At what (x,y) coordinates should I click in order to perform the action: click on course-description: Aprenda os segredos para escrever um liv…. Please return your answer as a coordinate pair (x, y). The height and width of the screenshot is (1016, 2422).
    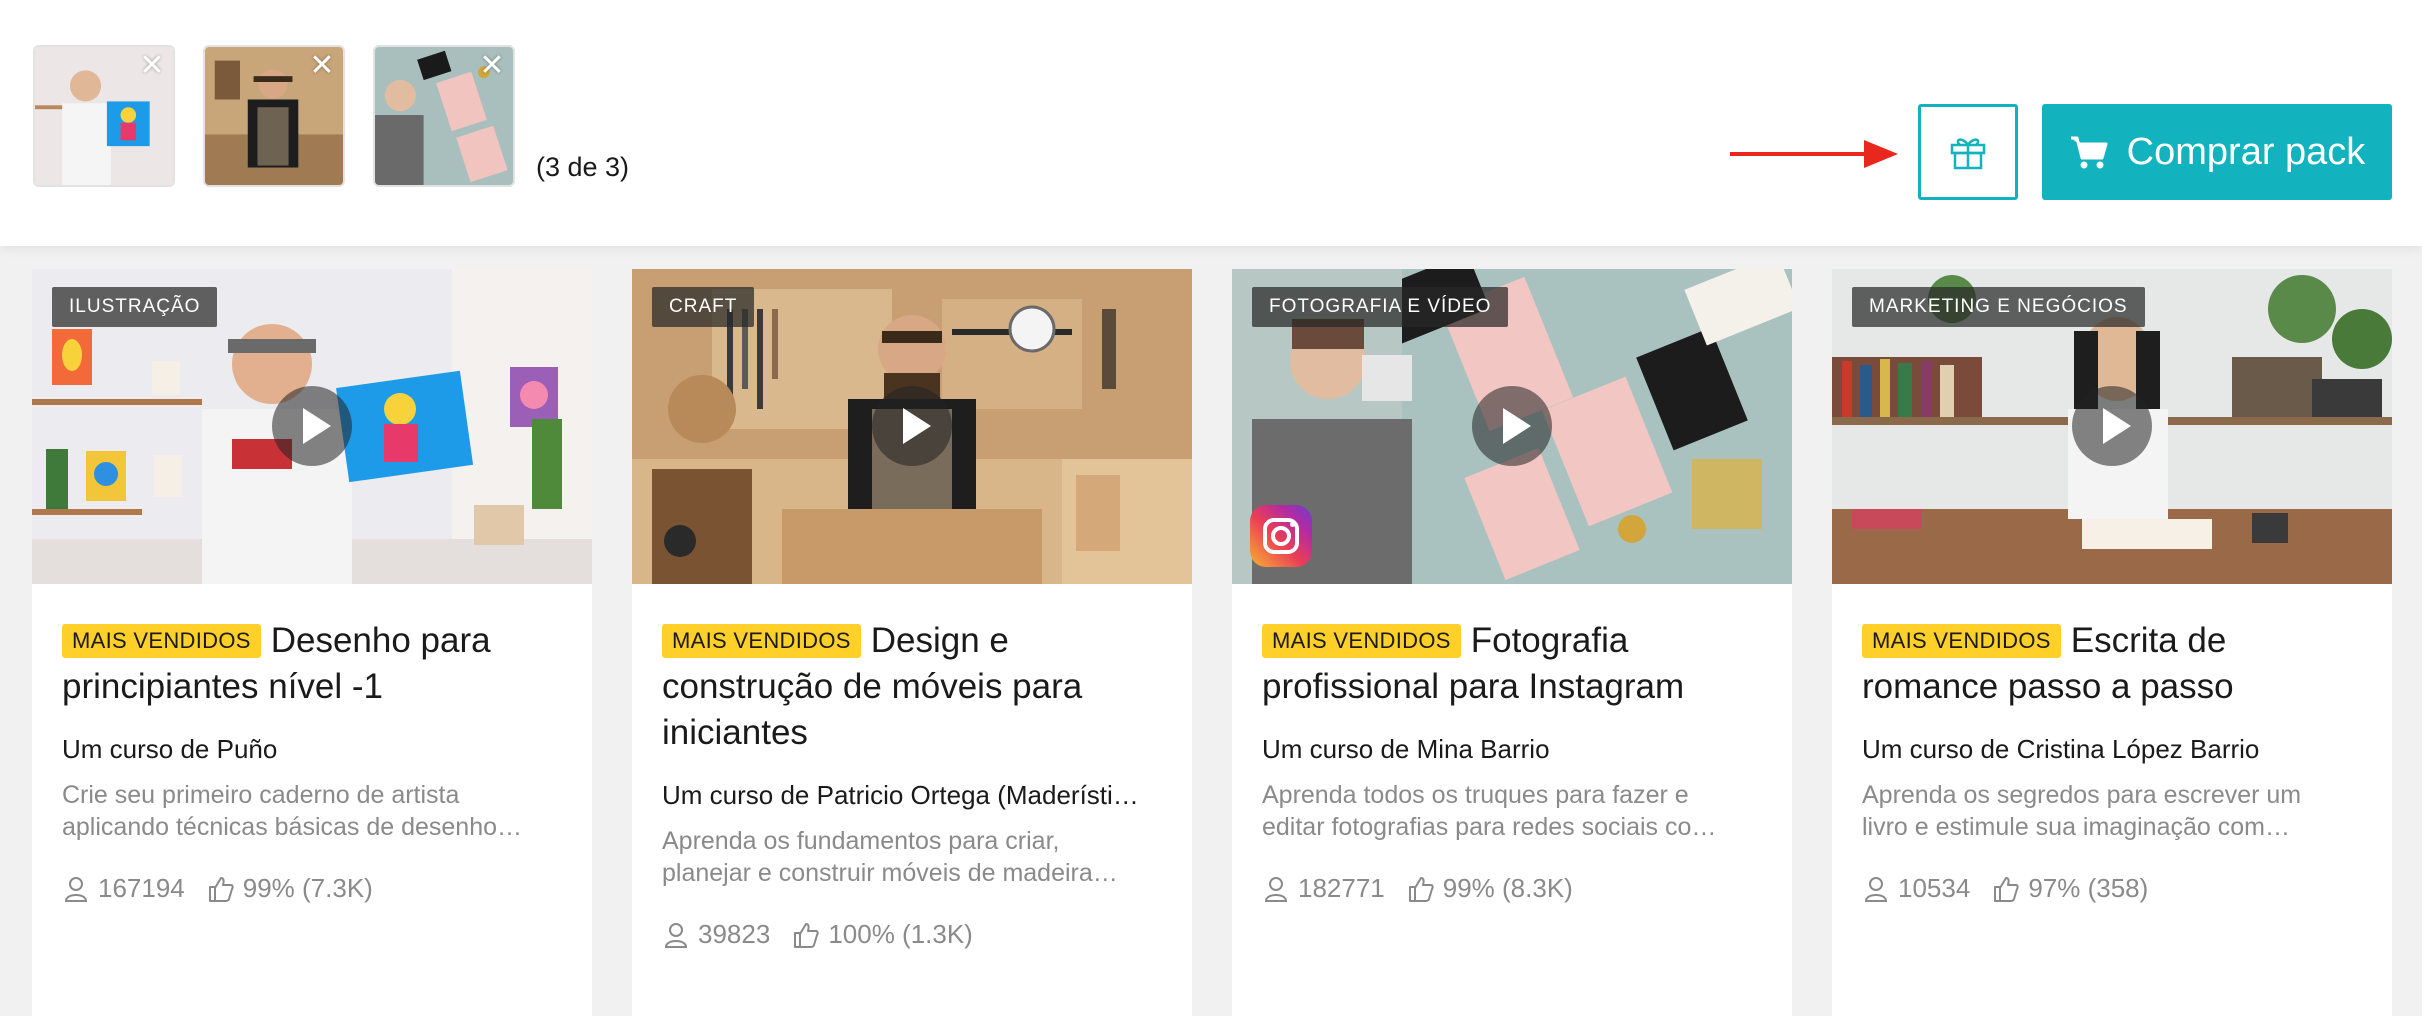
    Looking at the image, I should click on (2112, 811).